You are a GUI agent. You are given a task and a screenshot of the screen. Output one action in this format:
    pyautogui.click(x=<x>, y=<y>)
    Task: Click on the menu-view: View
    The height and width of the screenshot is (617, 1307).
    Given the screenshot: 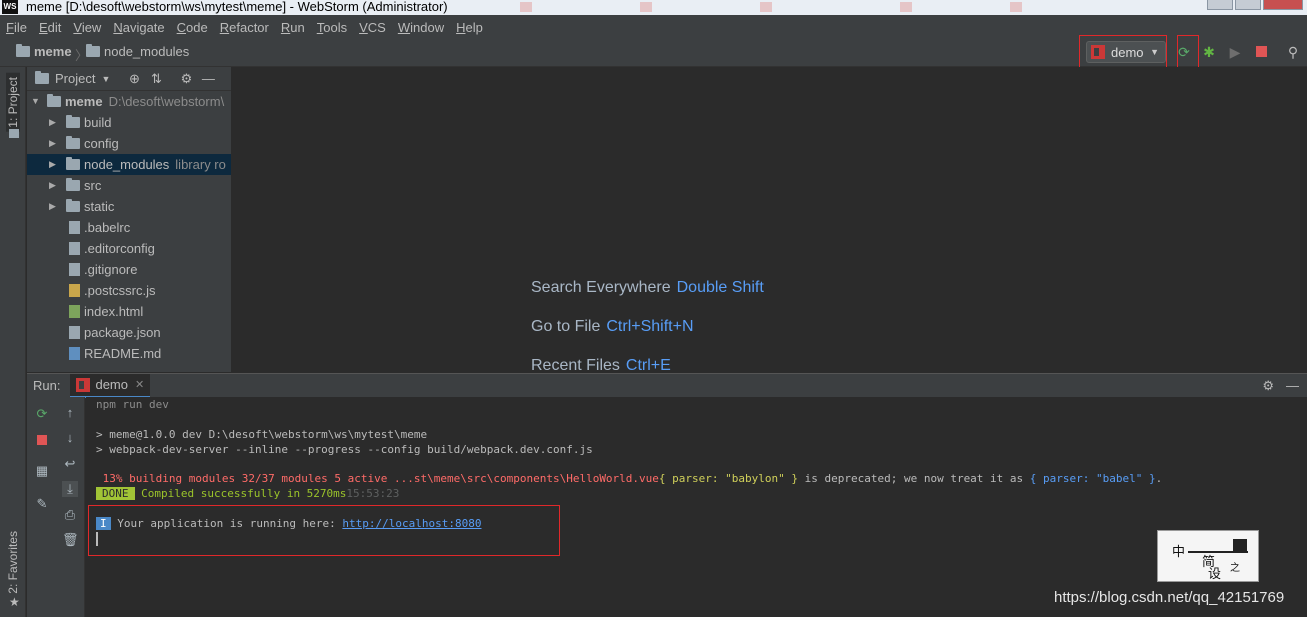 What is the action you would take?
    pyautogui.click(x=87, y=27)
    